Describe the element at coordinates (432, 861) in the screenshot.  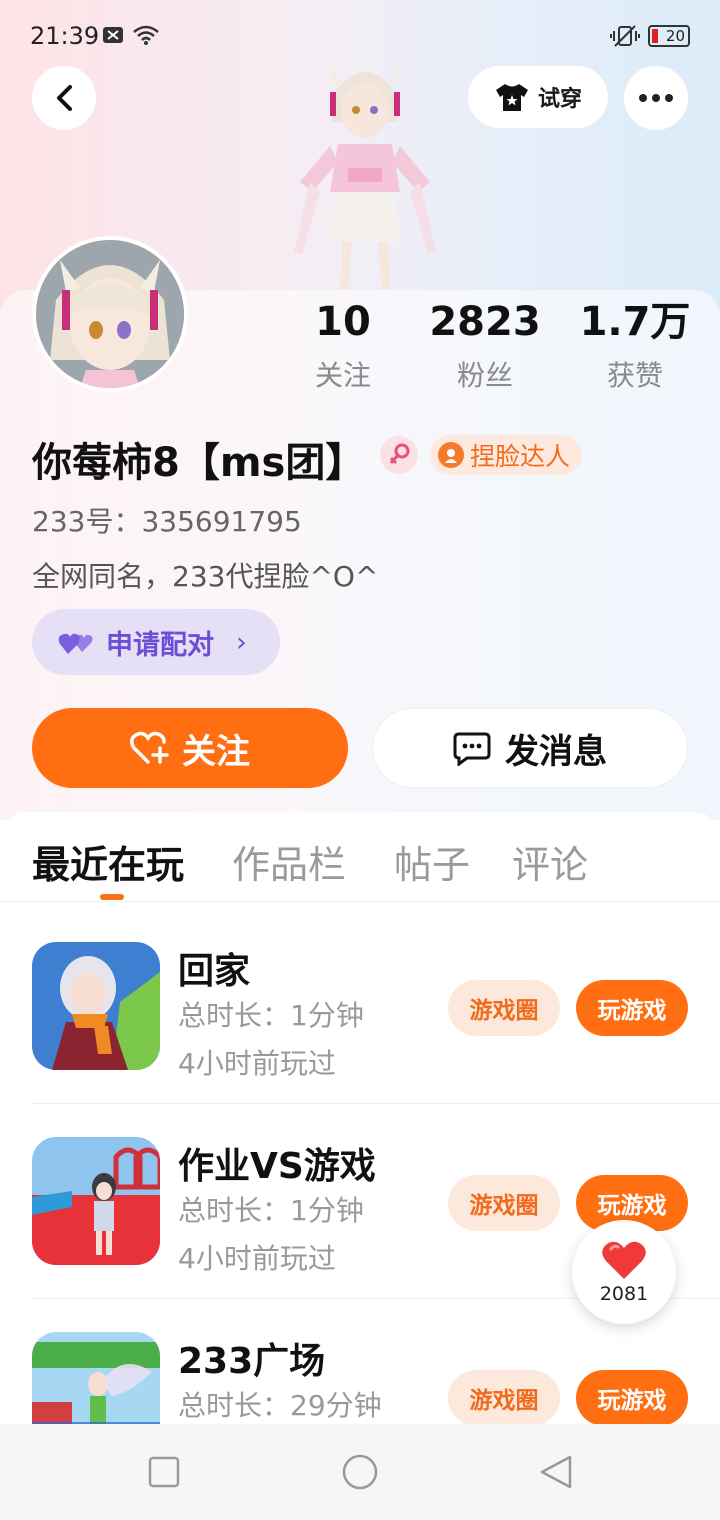
I see `tab-posts: 帖子` at that location.